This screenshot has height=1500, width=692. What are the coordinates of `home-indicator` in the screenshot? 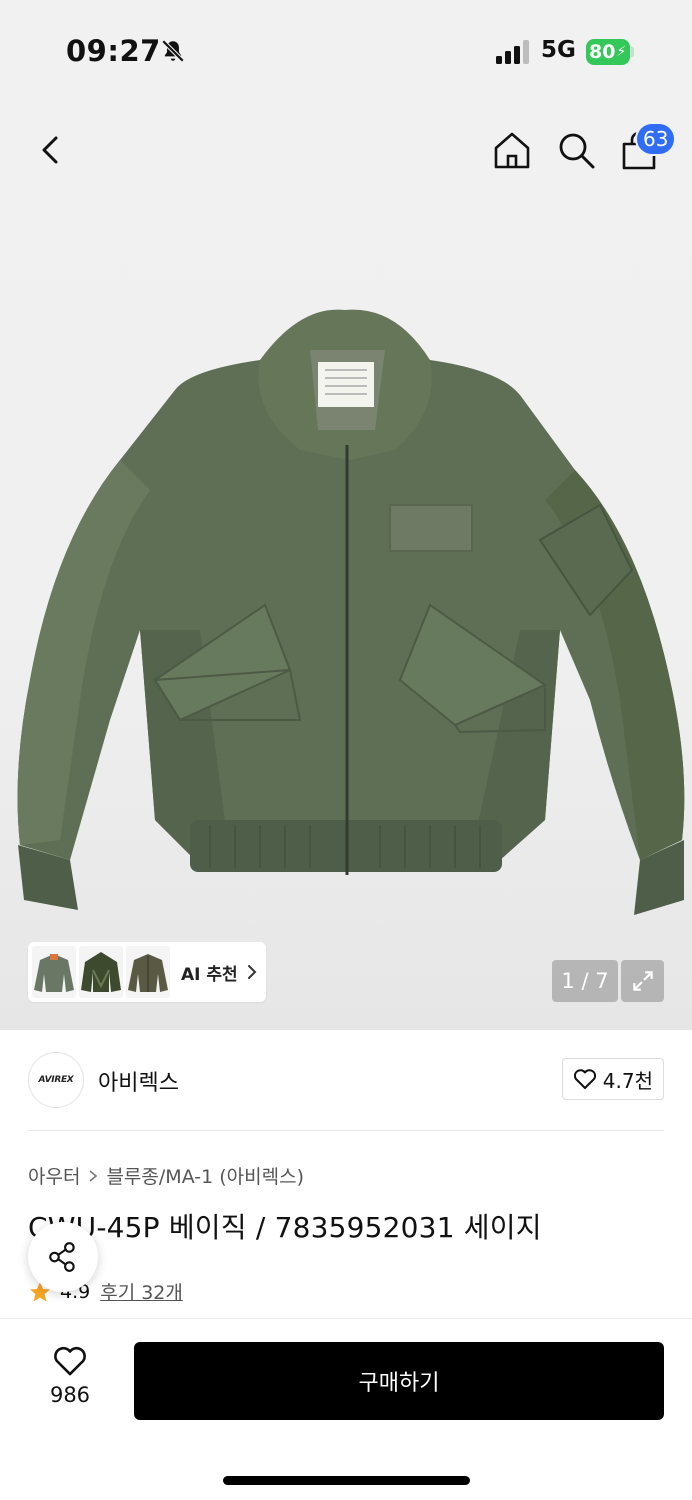 It's located at (346, 1480).